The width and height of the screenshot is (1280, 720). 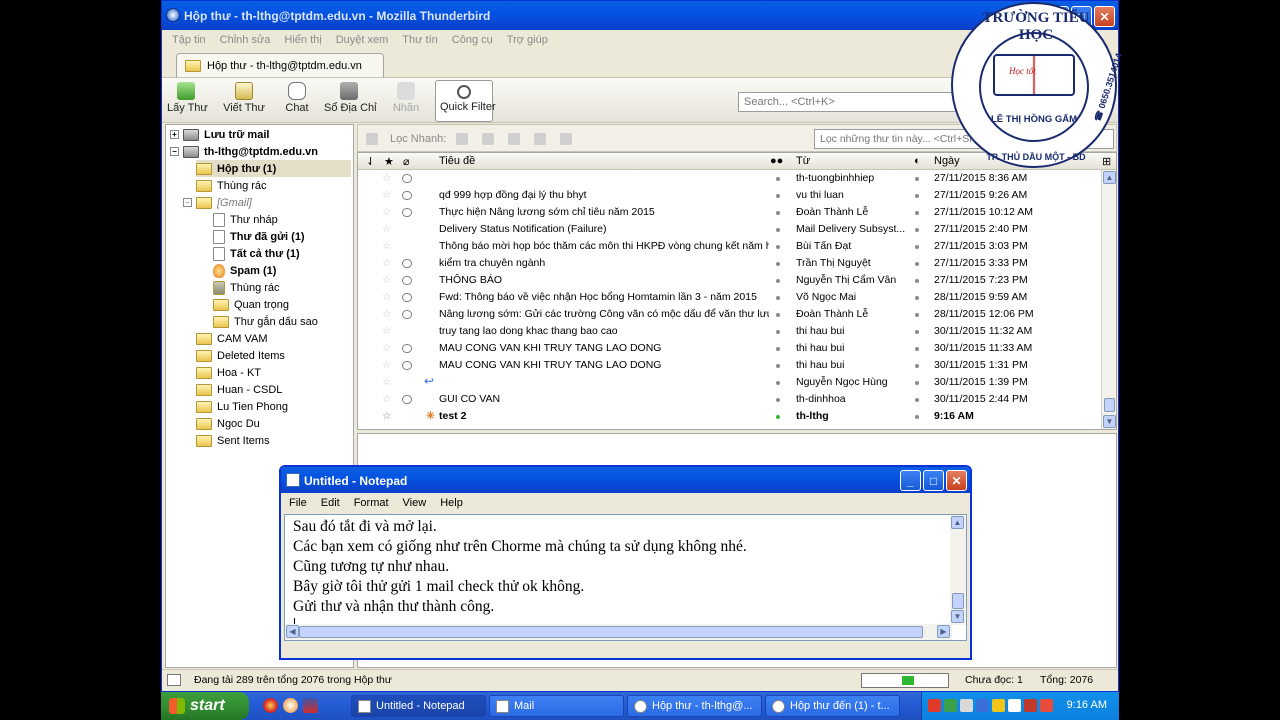 I want to click on bluetooth-icon, so click(x=982, y=705).